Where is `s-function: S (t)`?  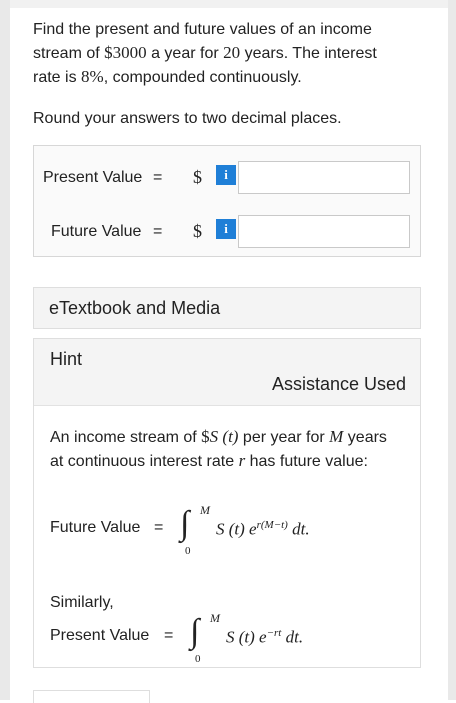
s-function: S (t) is located at coordinates (224, 436).